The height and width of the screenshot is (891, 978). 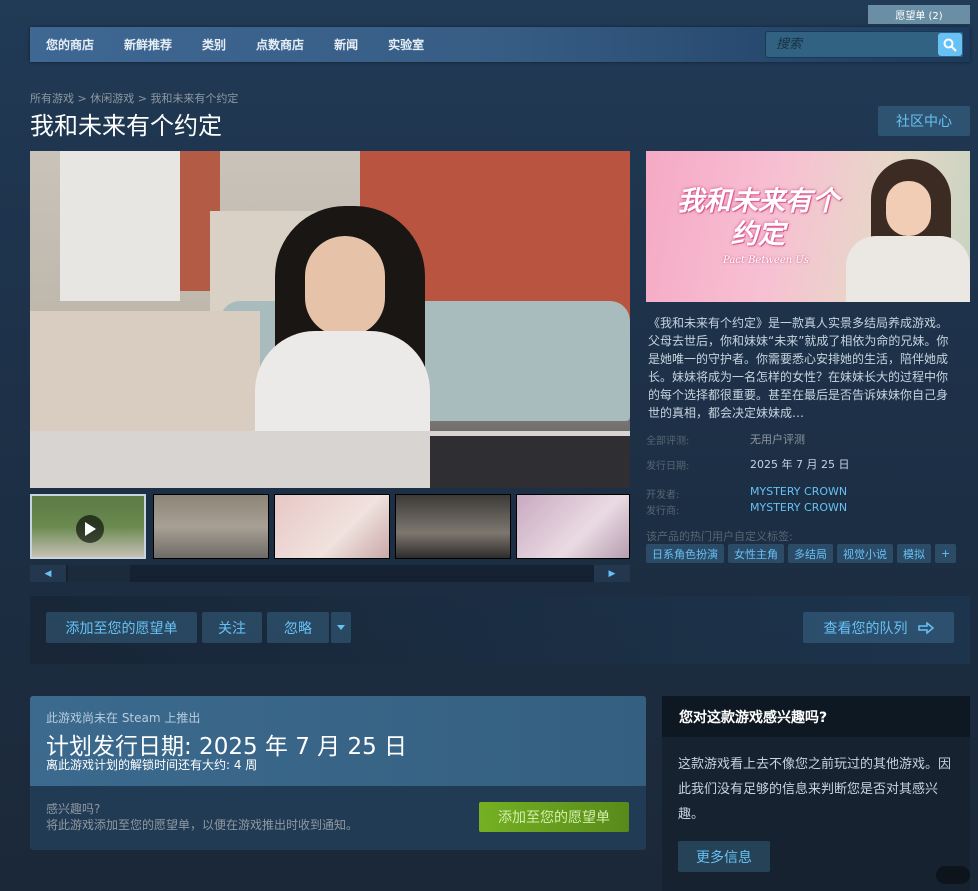 I want to click on header-capsule-image: 我和未来有个约定 Pact Between Us, so click(x=808, y=226).